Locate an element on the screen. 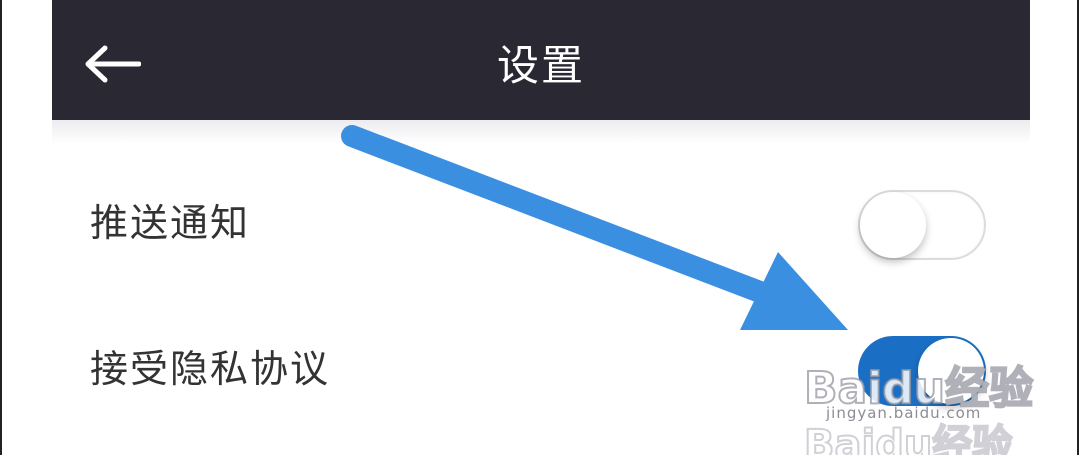 The image size is (1079, 455). privacy-agreement-toggle is located at coordinates (922, 371).